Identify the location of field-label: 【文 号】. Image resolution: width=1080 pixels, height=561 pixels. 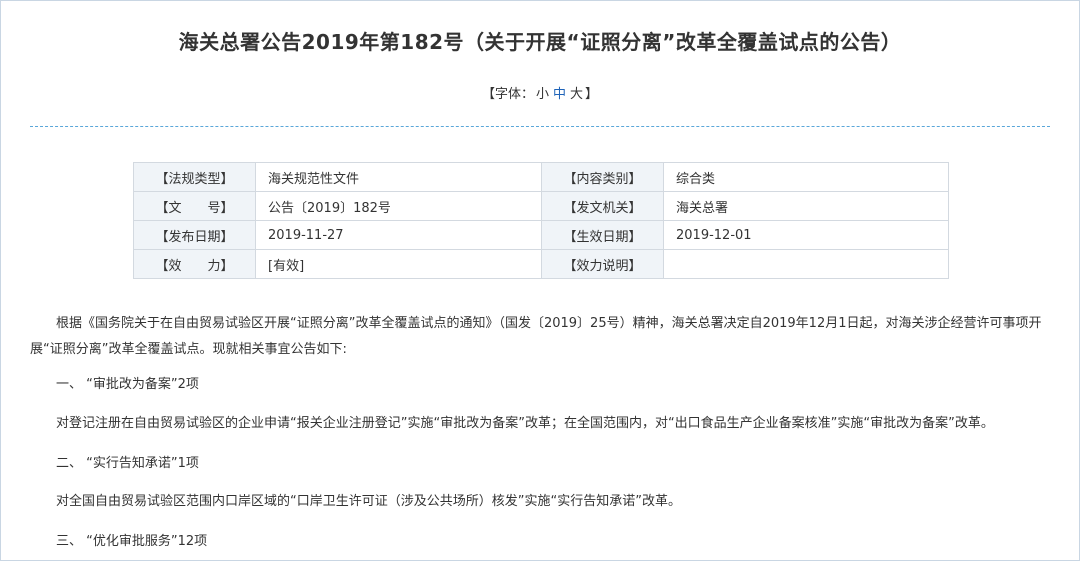
(194, 206).